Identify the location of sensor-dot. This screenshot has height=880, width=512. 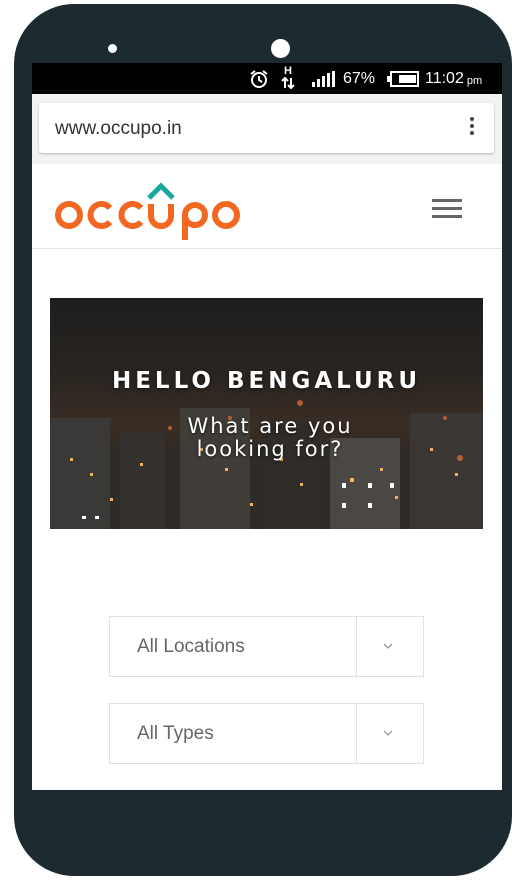
(112, 48).